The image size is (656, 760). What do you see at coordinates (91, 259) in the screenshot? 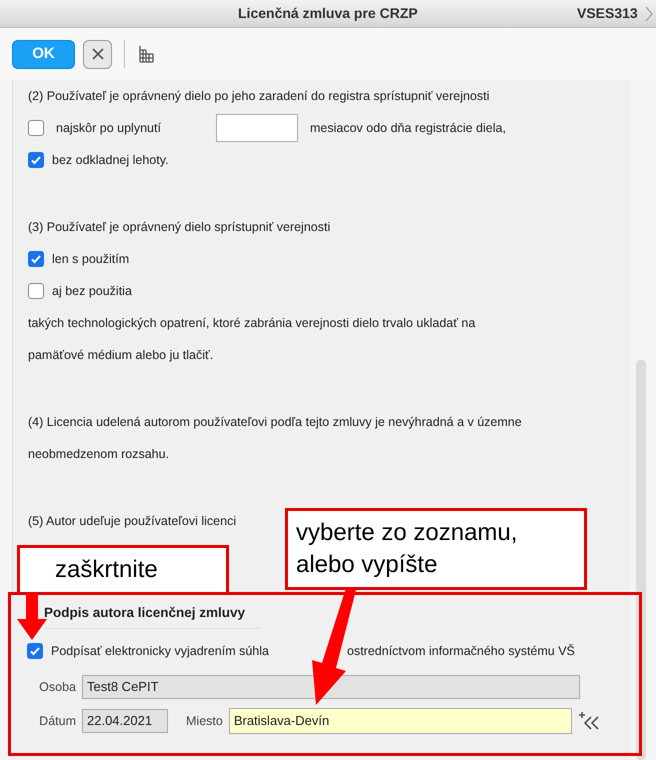
I see `checkbox-label: len s použitím` at bounding box center [91, 259].